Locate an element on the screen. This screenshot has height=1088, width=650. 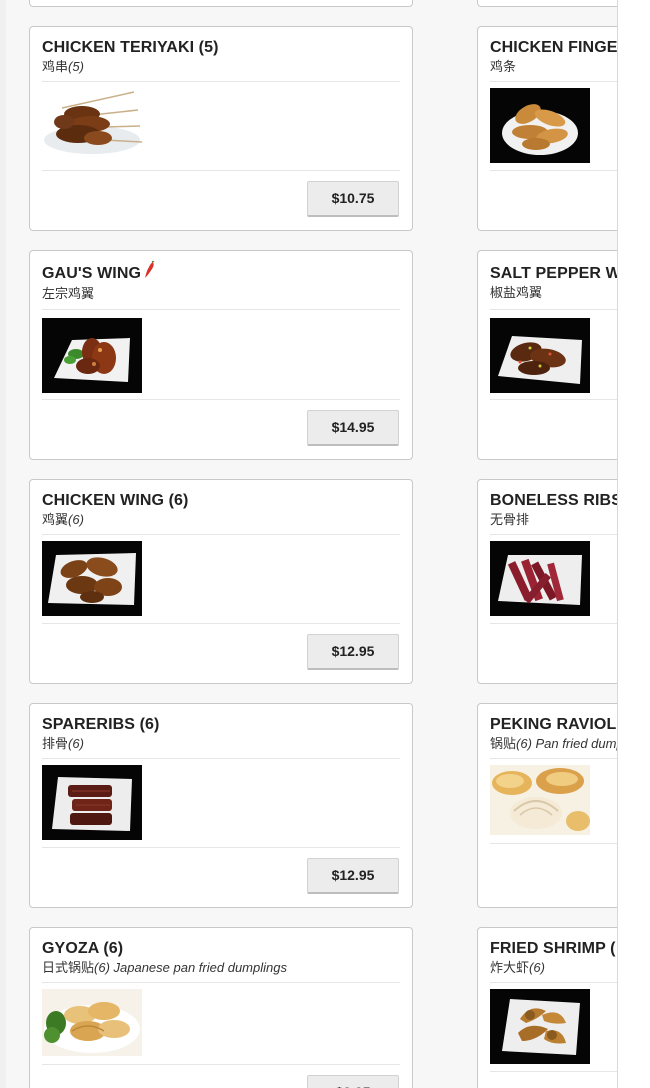
gyoza-photo is located at coordinates (92, 1022).